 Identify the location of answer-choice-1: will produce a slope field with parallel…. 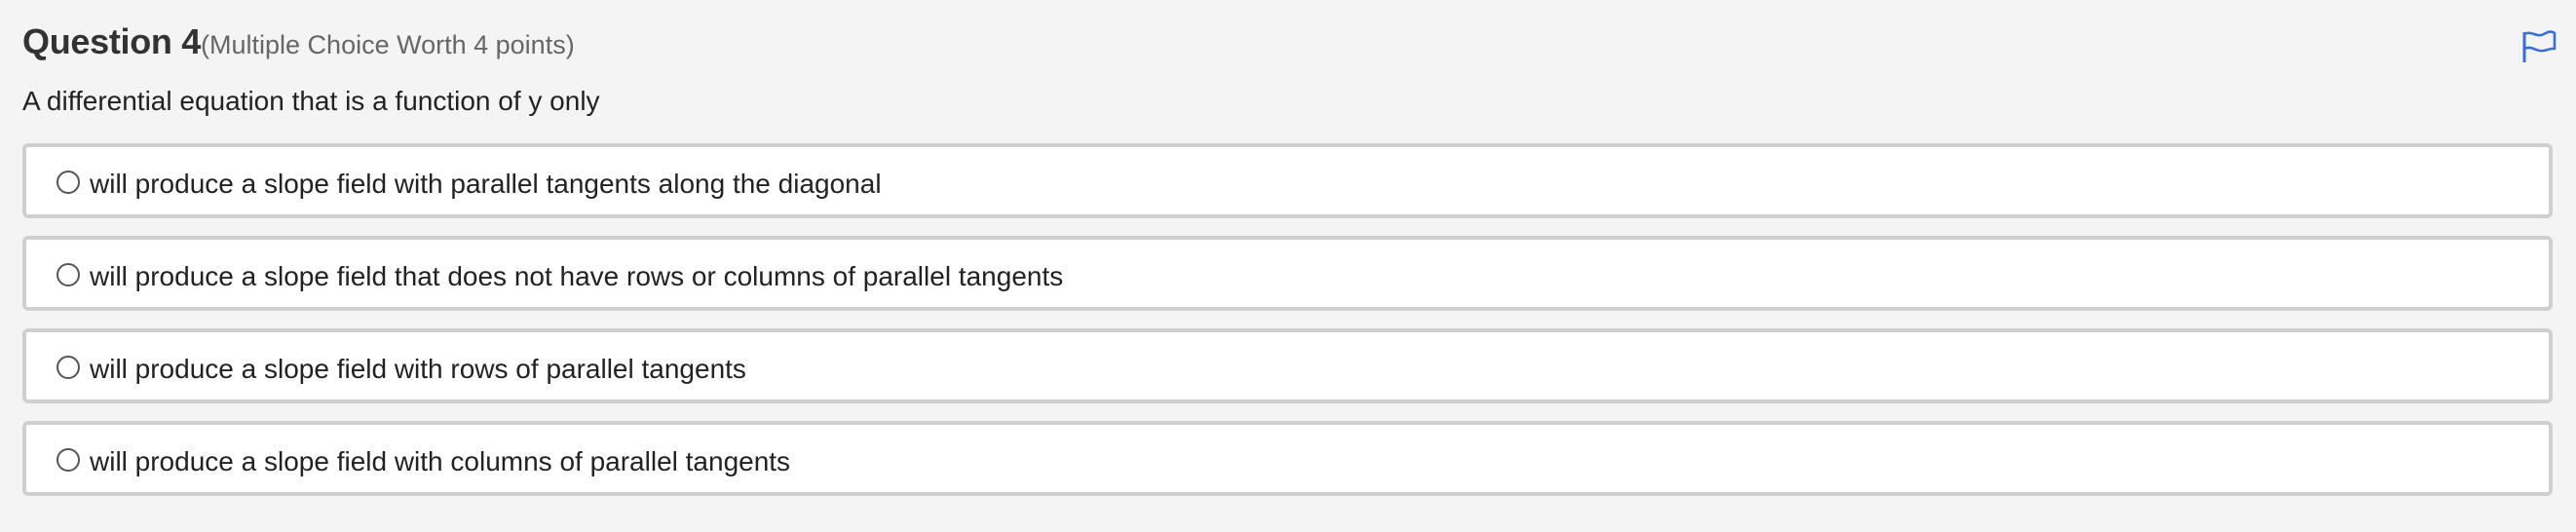
(1287, 181).